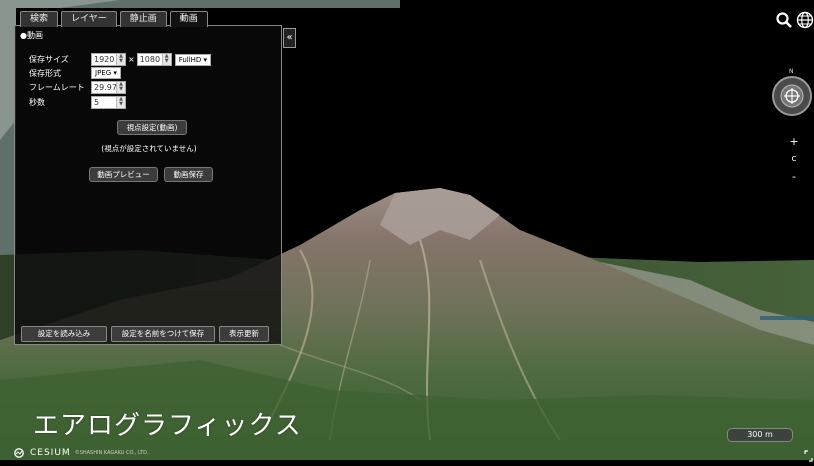 This screenshot has width=814, height=466. I want to click on save-size-row: 保存サイズ 1920 ▲ ▼ × 1080 ▲ ▼ FullHD ▾, so click(120, 59).